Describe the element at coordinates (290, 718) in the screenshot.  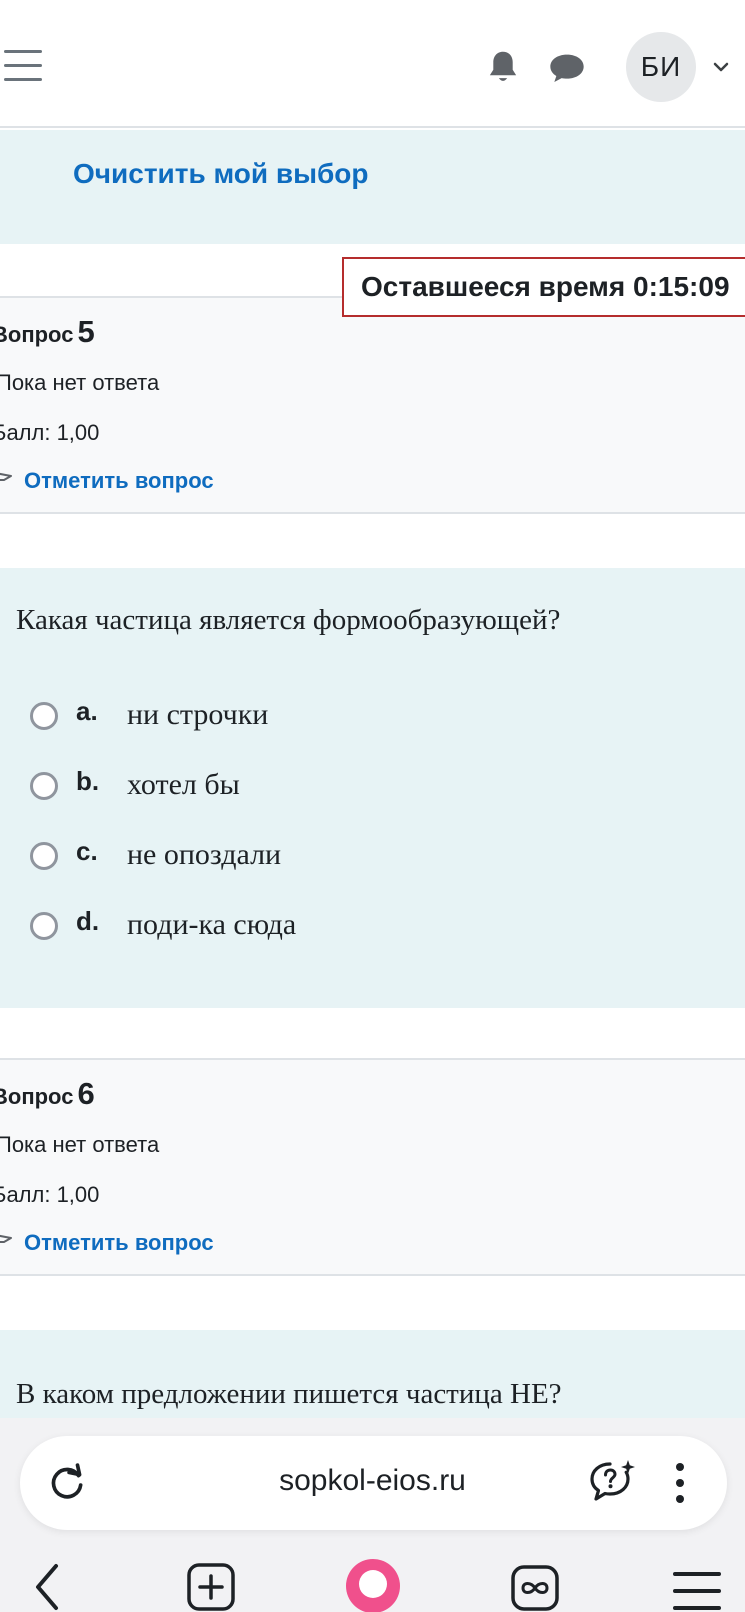
I see `answer-option-a: a. ни строчки` at that location.